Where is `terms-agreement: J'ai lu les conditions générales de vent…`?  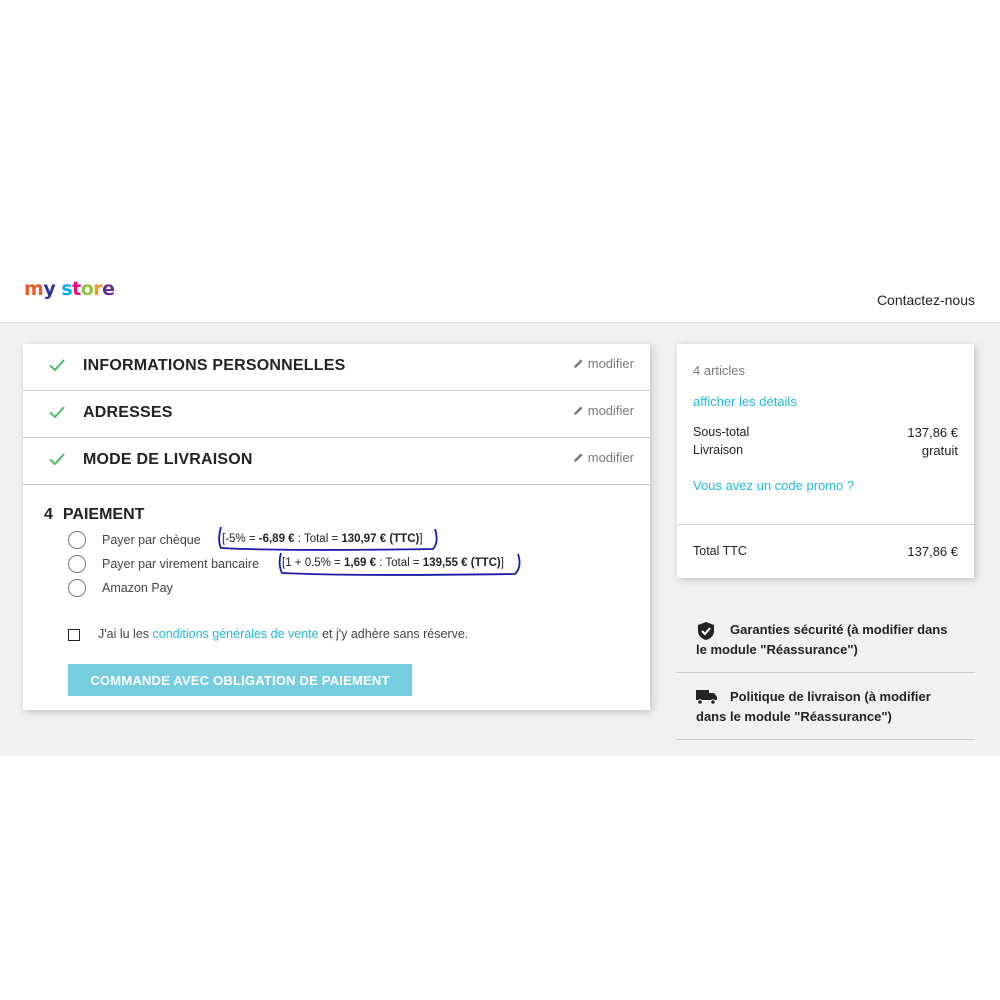 terms-agreement: J'ai lu les conditions générales de vent… is located at coordinates (268, 634).